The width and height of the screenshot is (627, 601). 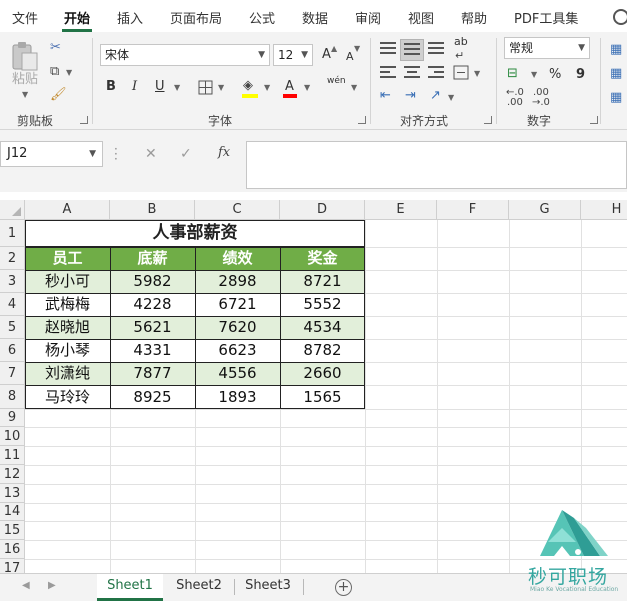 What do you see at coordinates (111, 87) in the screenshot?
I see `bold-button: B` at bounding box center [111, 87].